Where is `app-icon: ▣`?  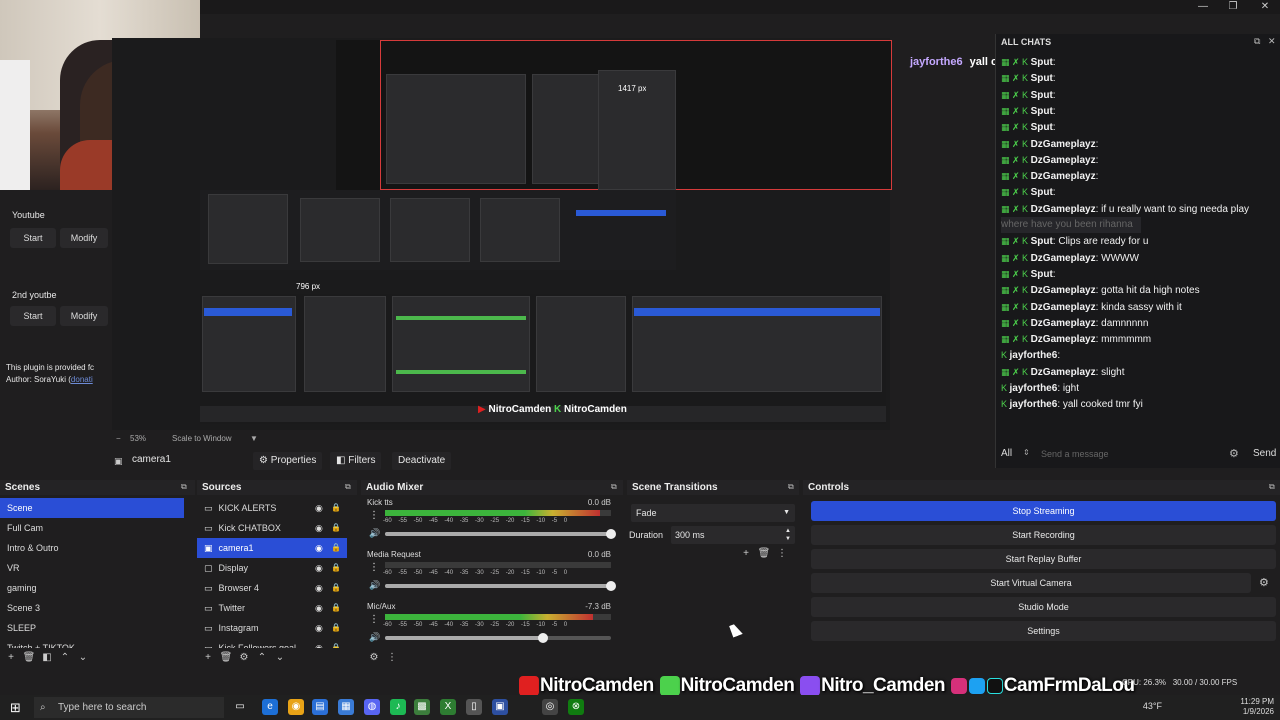
app-icon: ▣ is located at coordinates (500, 707).